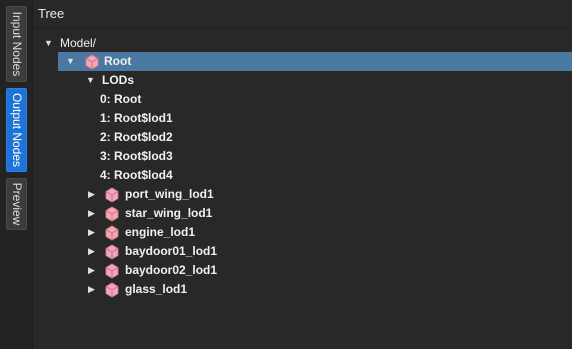 The width and height of the screenshot is (572, 349). Describe the element at coordinates (136, 156) in the screenshot. I see `lod-item: 3: Root$lod3` at that location.